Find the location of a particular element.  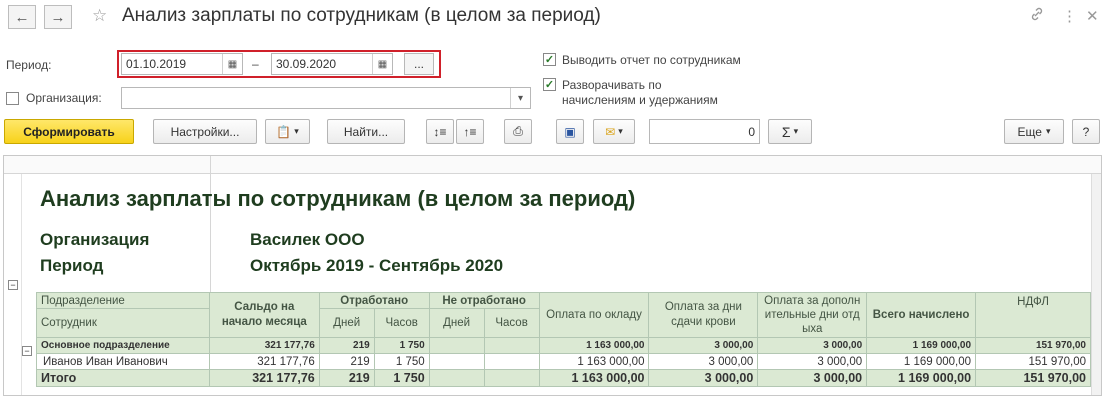

expand-accruals-label-line2: начислениям и удержаниям is located at coordinates (640, 100).